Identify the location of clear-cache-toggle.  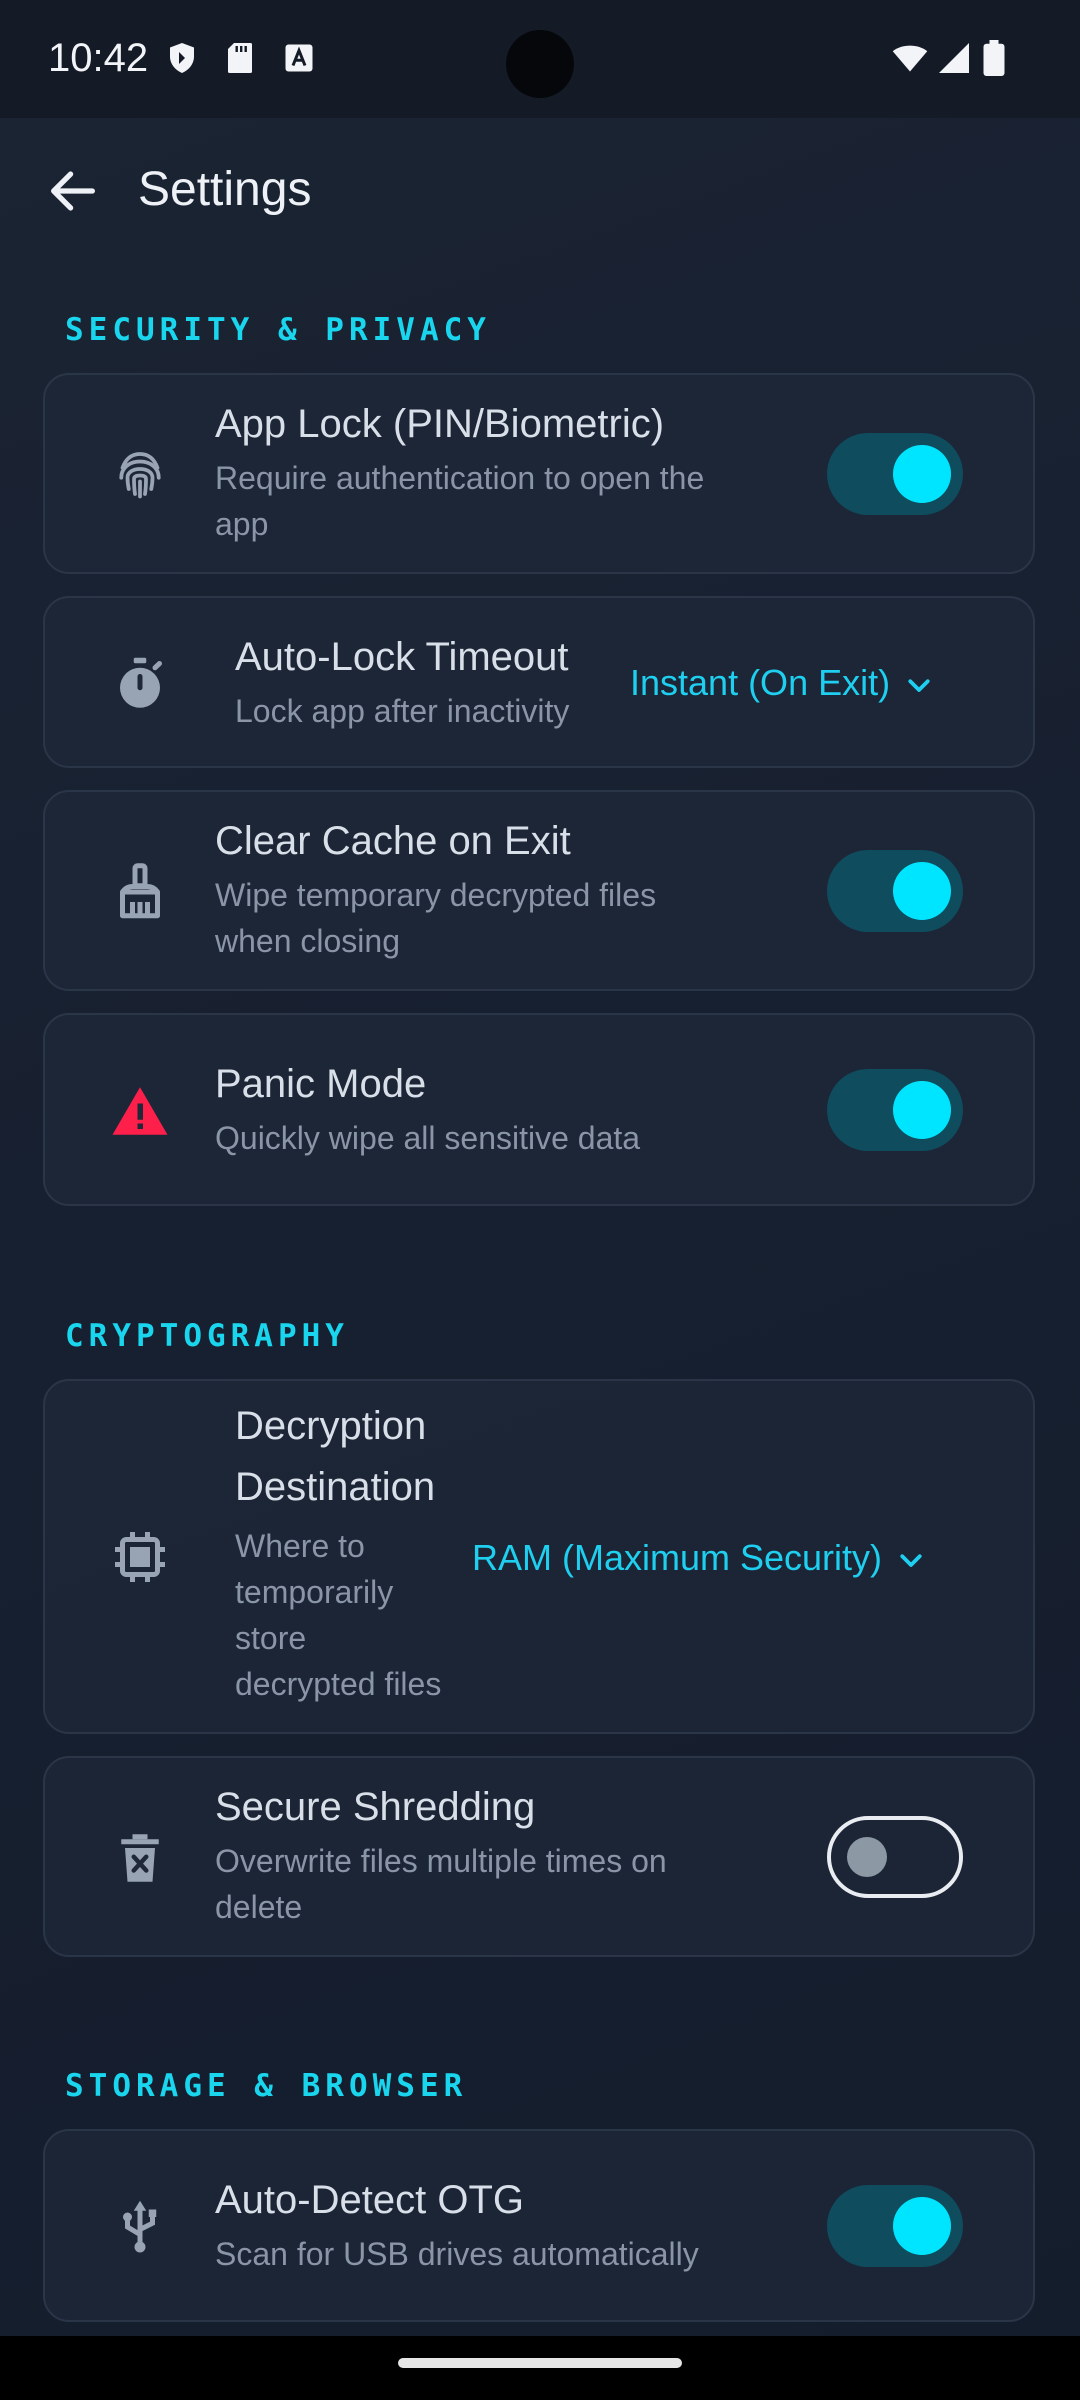
(895, 891).